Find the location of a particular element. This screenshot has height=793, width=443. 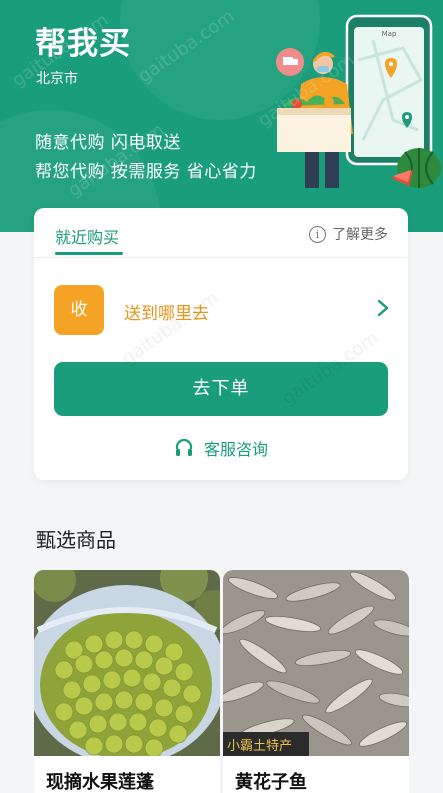

customer-service-link: 客服咨询 is located at coordinates (221, 448).